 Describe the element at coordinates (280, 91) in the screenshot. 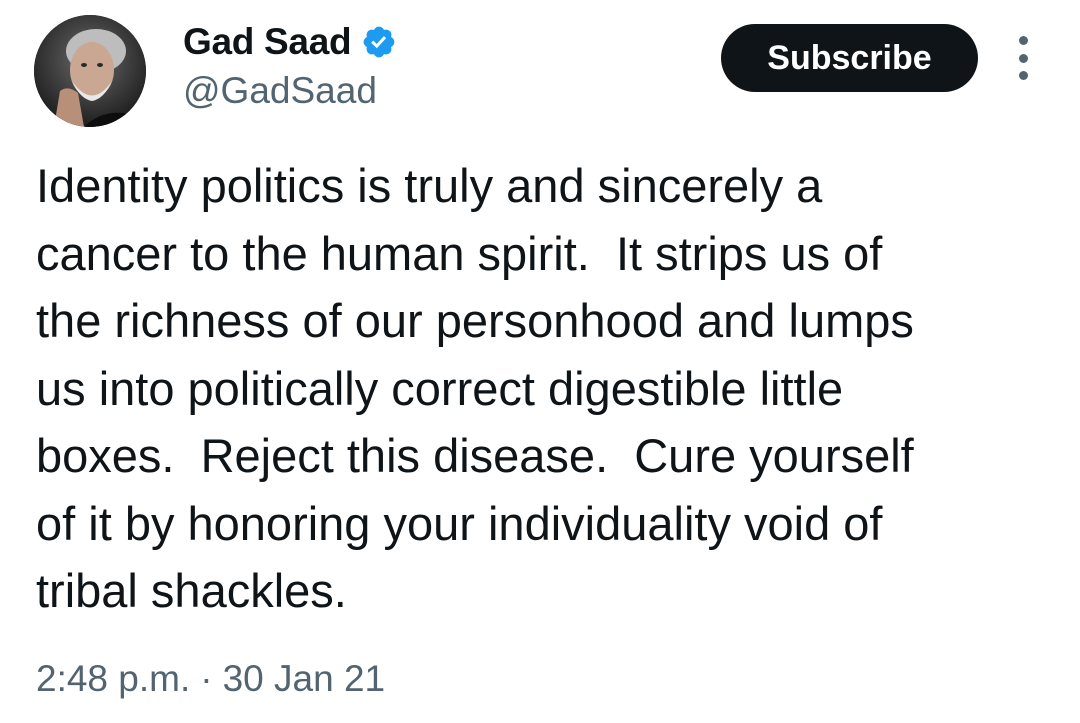

I see `author-handle: @GadSaad` at that location.